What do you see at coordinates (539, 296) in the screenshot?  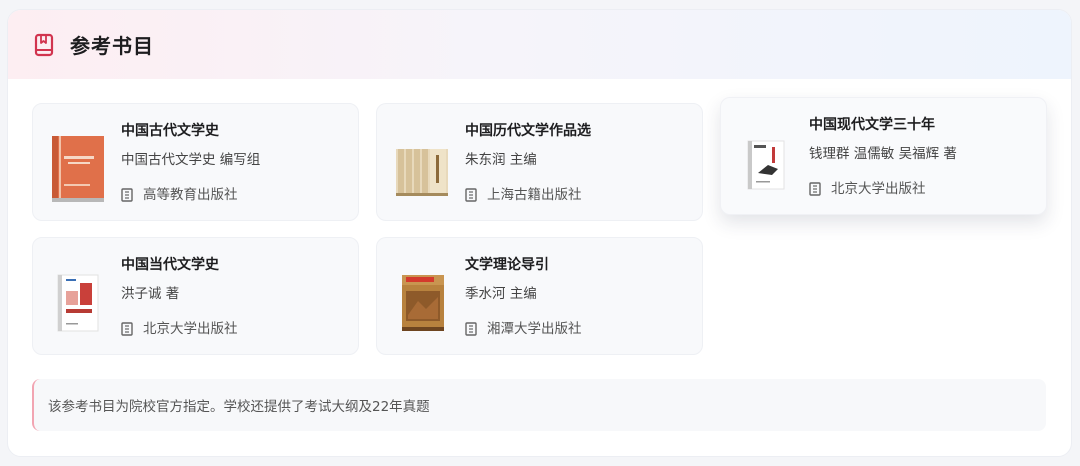 I see `book-card: 文学理论导引 季水河 主编 湘潭大学出版社` at bounding box center [539, 296].